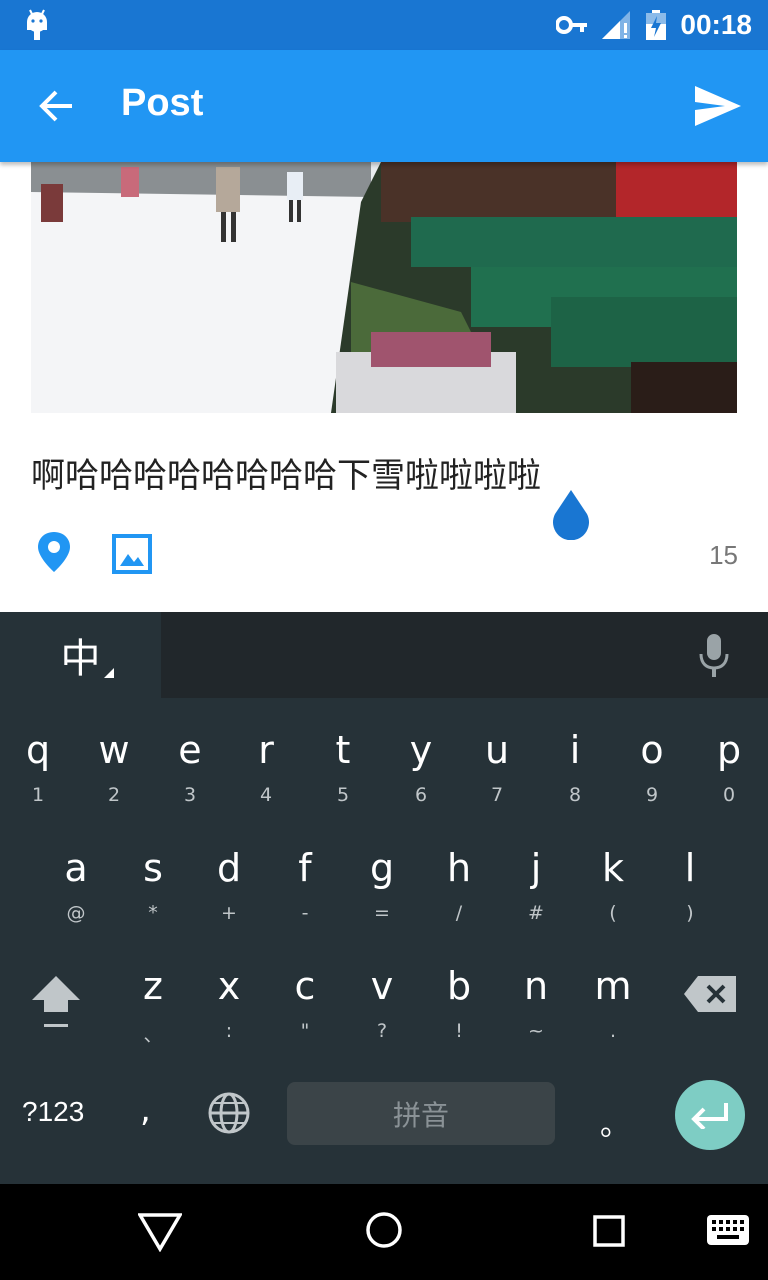  I want to click on status-bar: 00:18, so click(384, 25).